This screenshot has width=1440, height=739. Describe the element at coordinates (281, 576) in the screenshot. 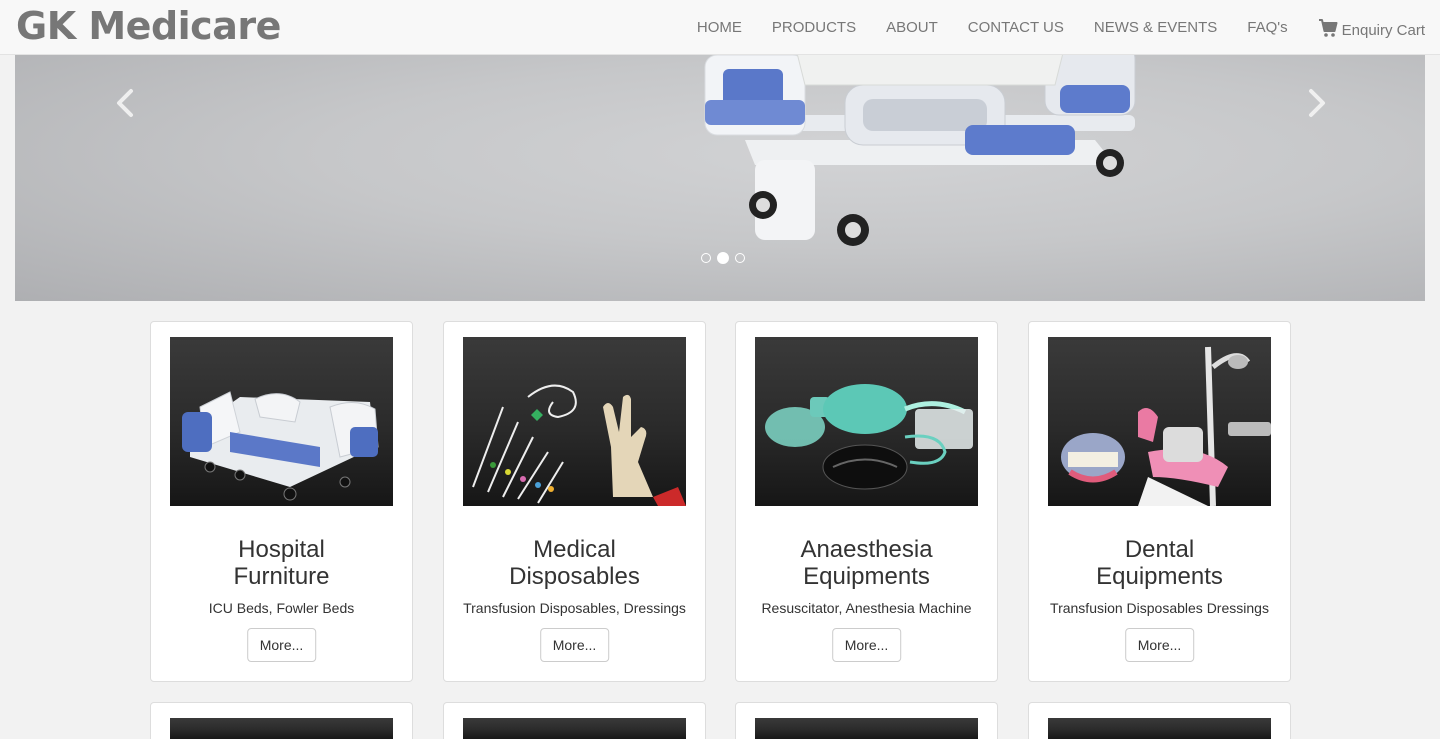

I see `product-title-line2: Furniture` at that location.